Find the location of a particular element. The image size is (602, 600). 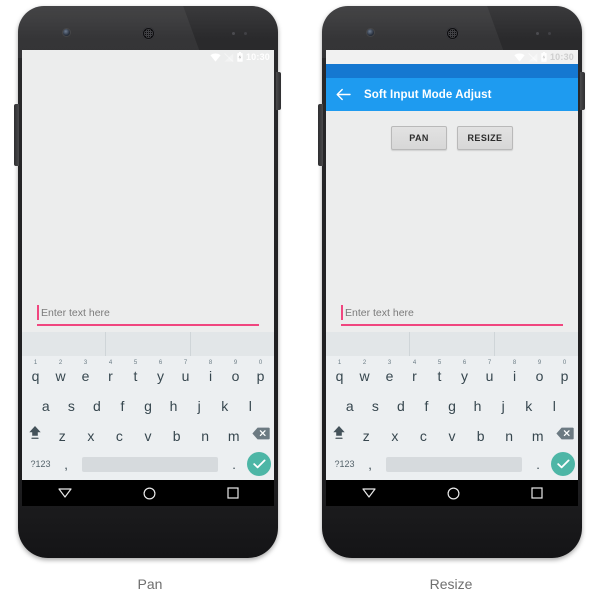

navigation-bar-pan is located at coordinates (148, 493).